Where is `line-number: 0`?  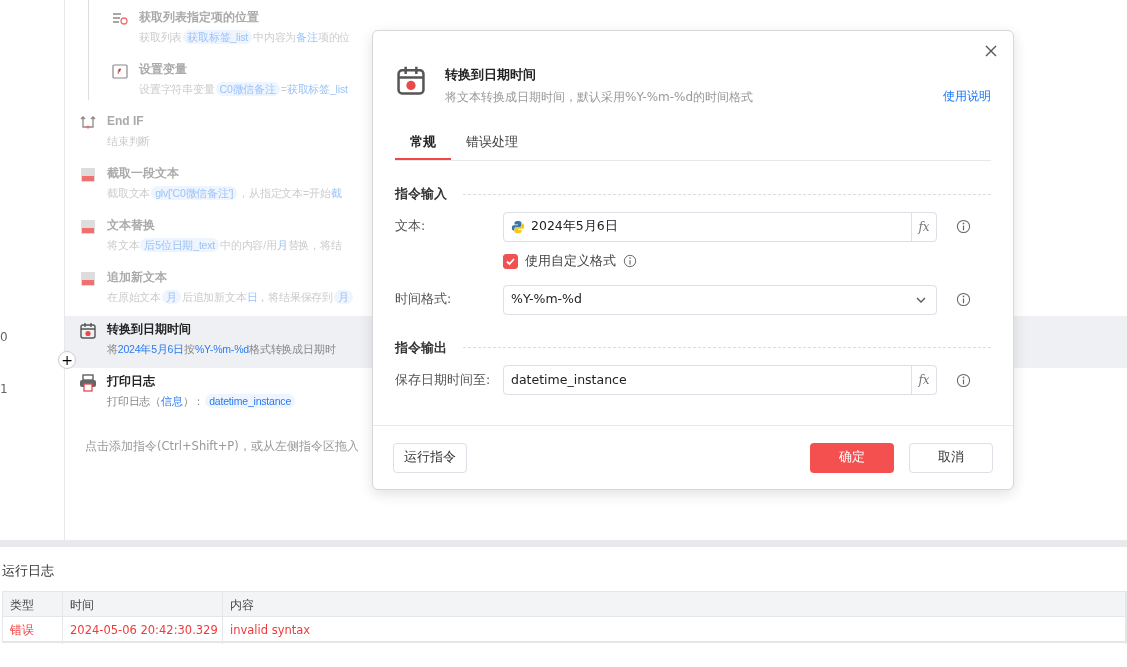
line-number: 0 is located at coordinates (4, 337).